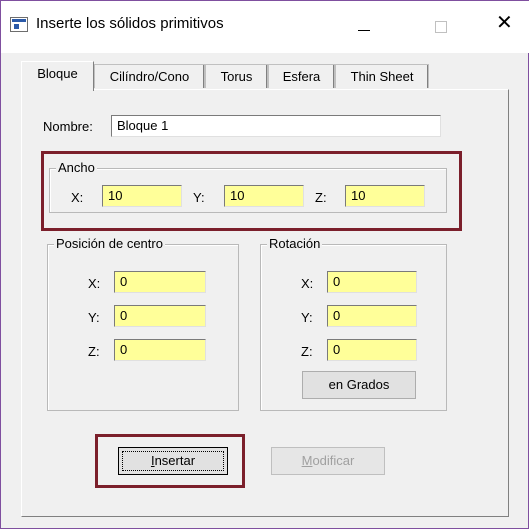 The image size is (531, 531). What do you see at coordinates (307, 351) in the screenshot?
I see `rotacion-z-label: Z:` at bounding box center [307, 351].